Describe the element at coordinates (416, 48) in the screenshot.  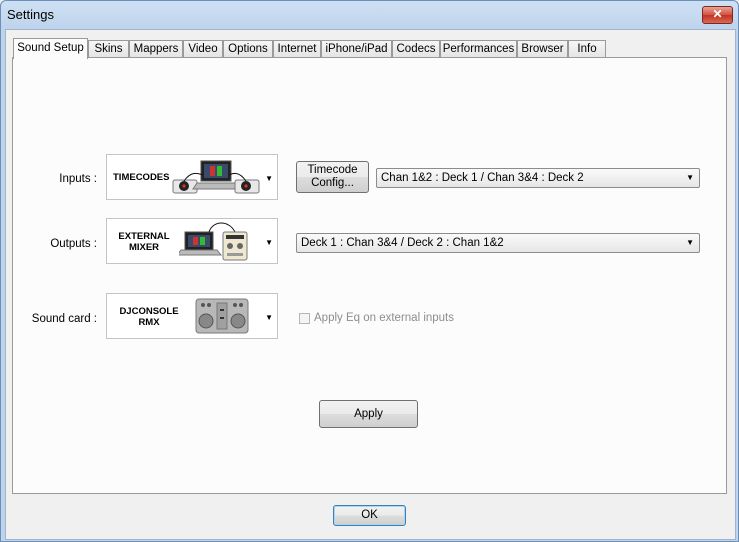
I see `tab-codecs: Codecs` at that location.